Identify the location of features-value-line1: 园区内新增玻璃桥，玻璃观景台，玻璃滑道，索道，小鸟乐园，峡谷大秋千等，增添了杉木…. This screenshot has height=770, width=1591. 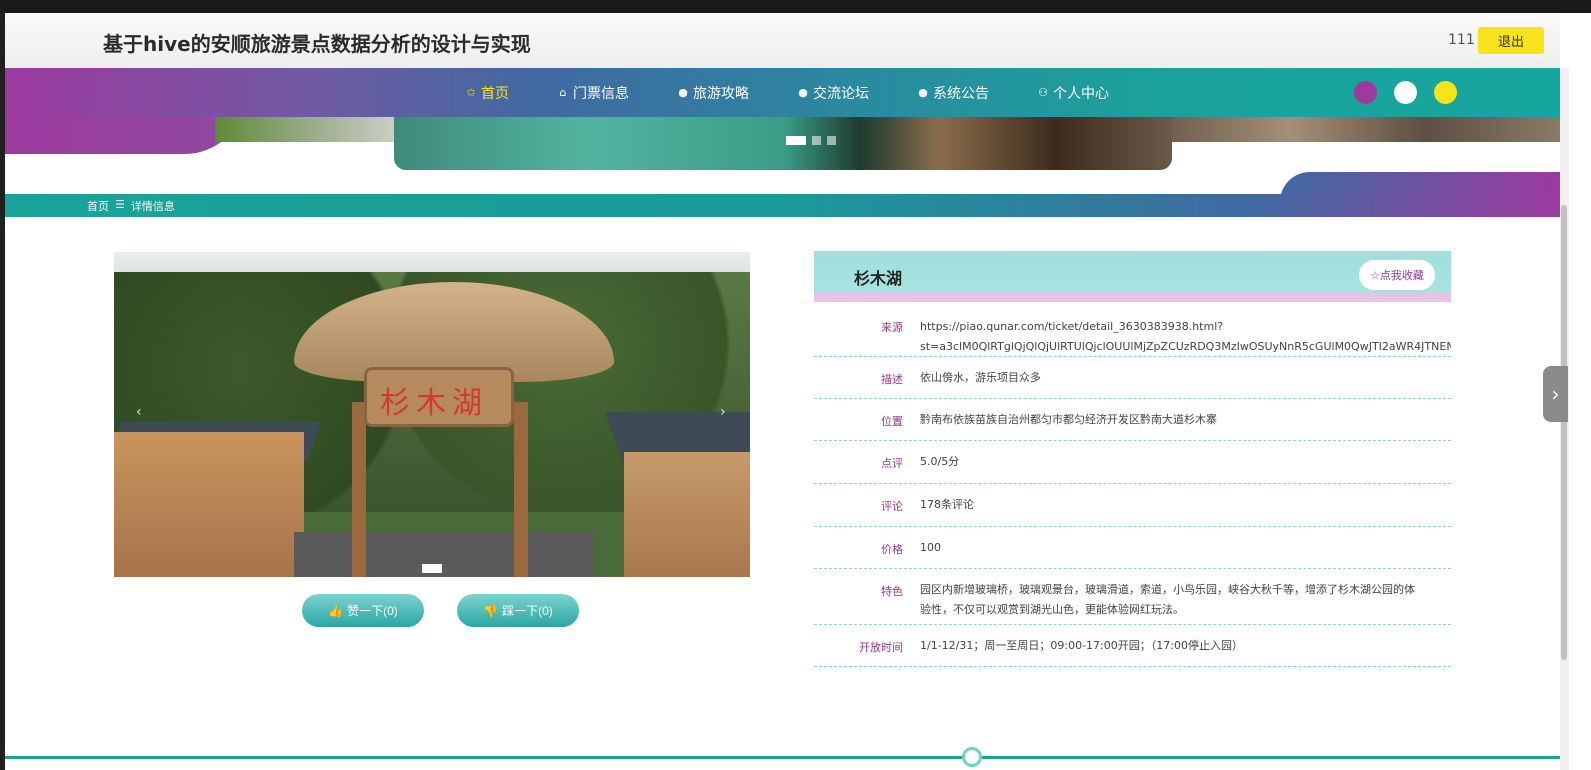
(1167, 589).